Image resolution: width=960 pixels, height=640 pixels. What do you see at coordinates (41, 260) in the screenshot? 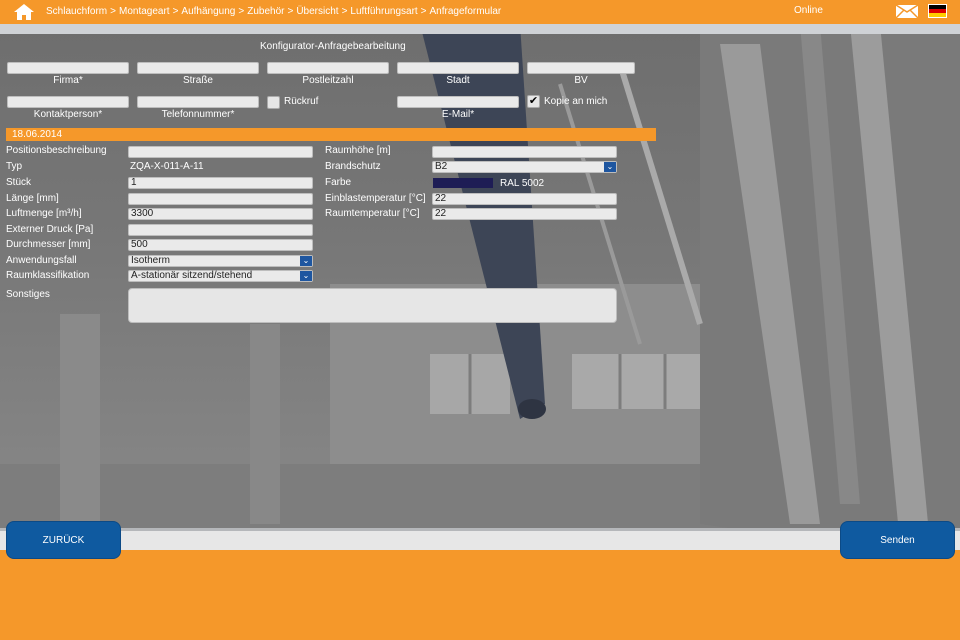
I see `anwendungsfall-label: Anwendungsfall` at bounding box center [41, 260].